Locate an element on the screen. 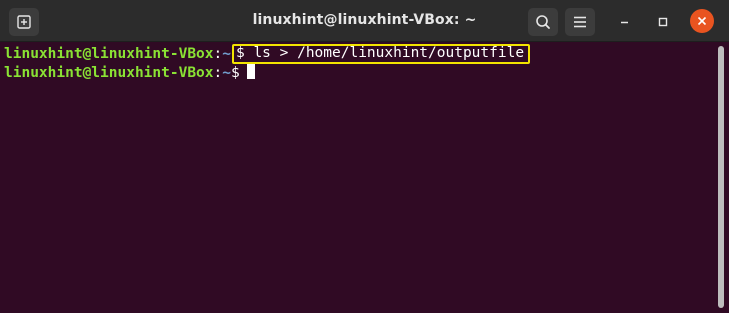 The width and height of the screenshot is (729, 313). text-cursor is located at coordinates (250, 71).